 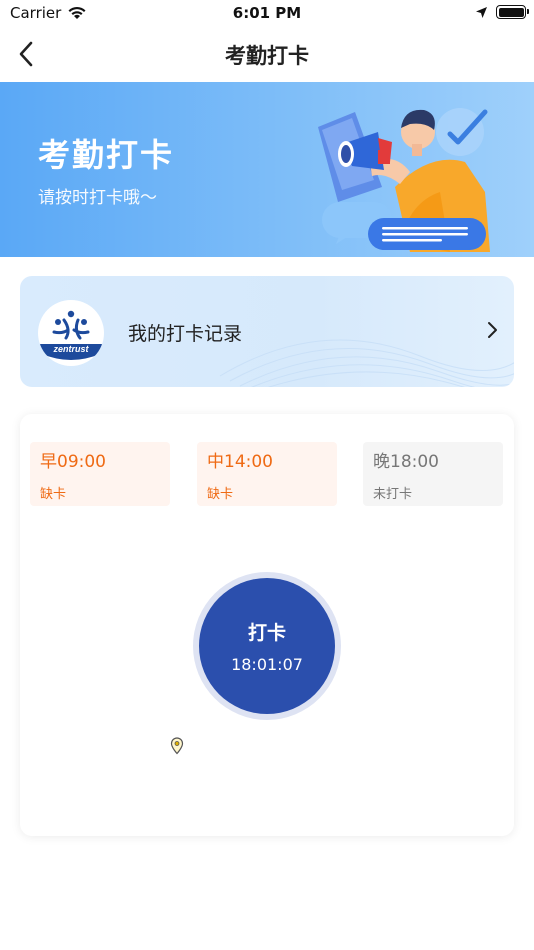 What do you see at coordinates (177, 746) in the screenshot?
I see `location-pin-icon` at bounding box center [177, 746].